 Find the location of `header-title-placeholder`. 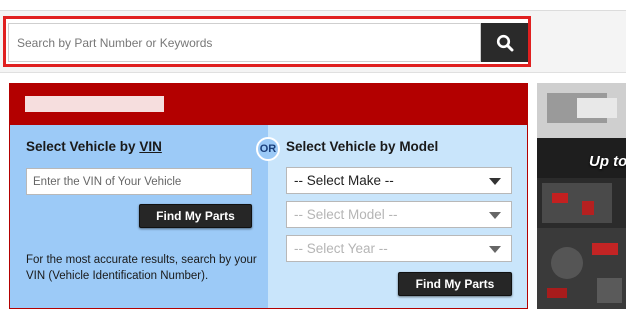

header-title-placeholder is located at coordinates (94, 104).